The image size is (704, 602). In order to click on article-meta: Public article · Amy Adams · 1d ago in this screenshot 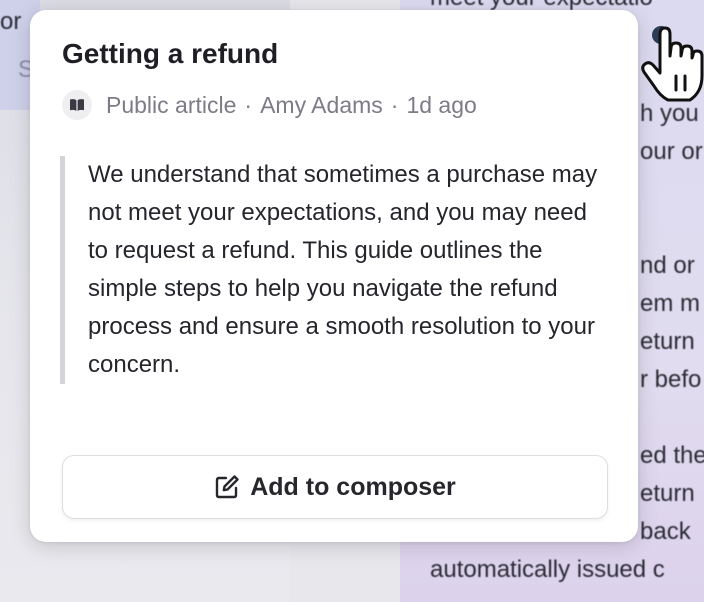, I will do `click(269, 105)`.